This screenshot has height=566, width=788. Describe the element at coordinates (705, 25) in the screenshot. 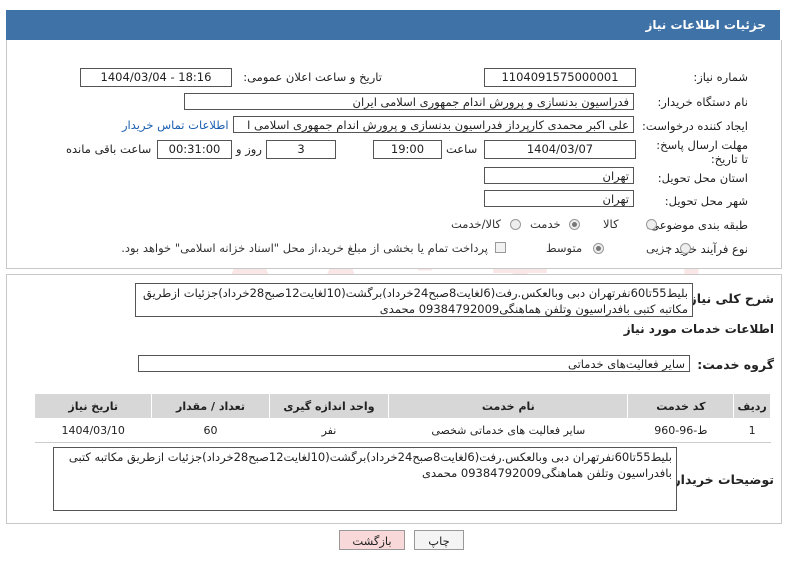

I see `page-title: جزئیات اطلاعات نیاز` at that location.